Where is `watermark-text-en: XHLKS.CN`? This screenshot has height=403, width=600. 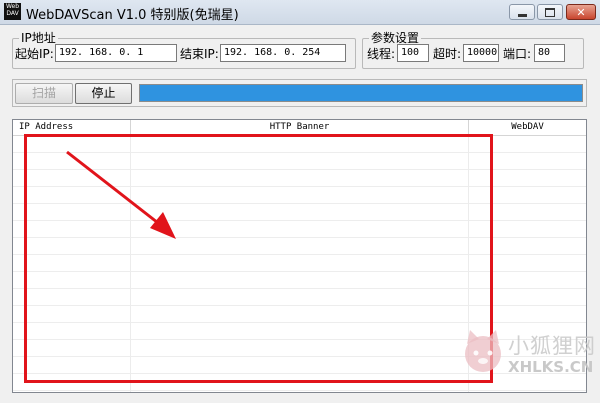 watermark-text-en: XHLKS.CN is located at coordinates (551, 367).